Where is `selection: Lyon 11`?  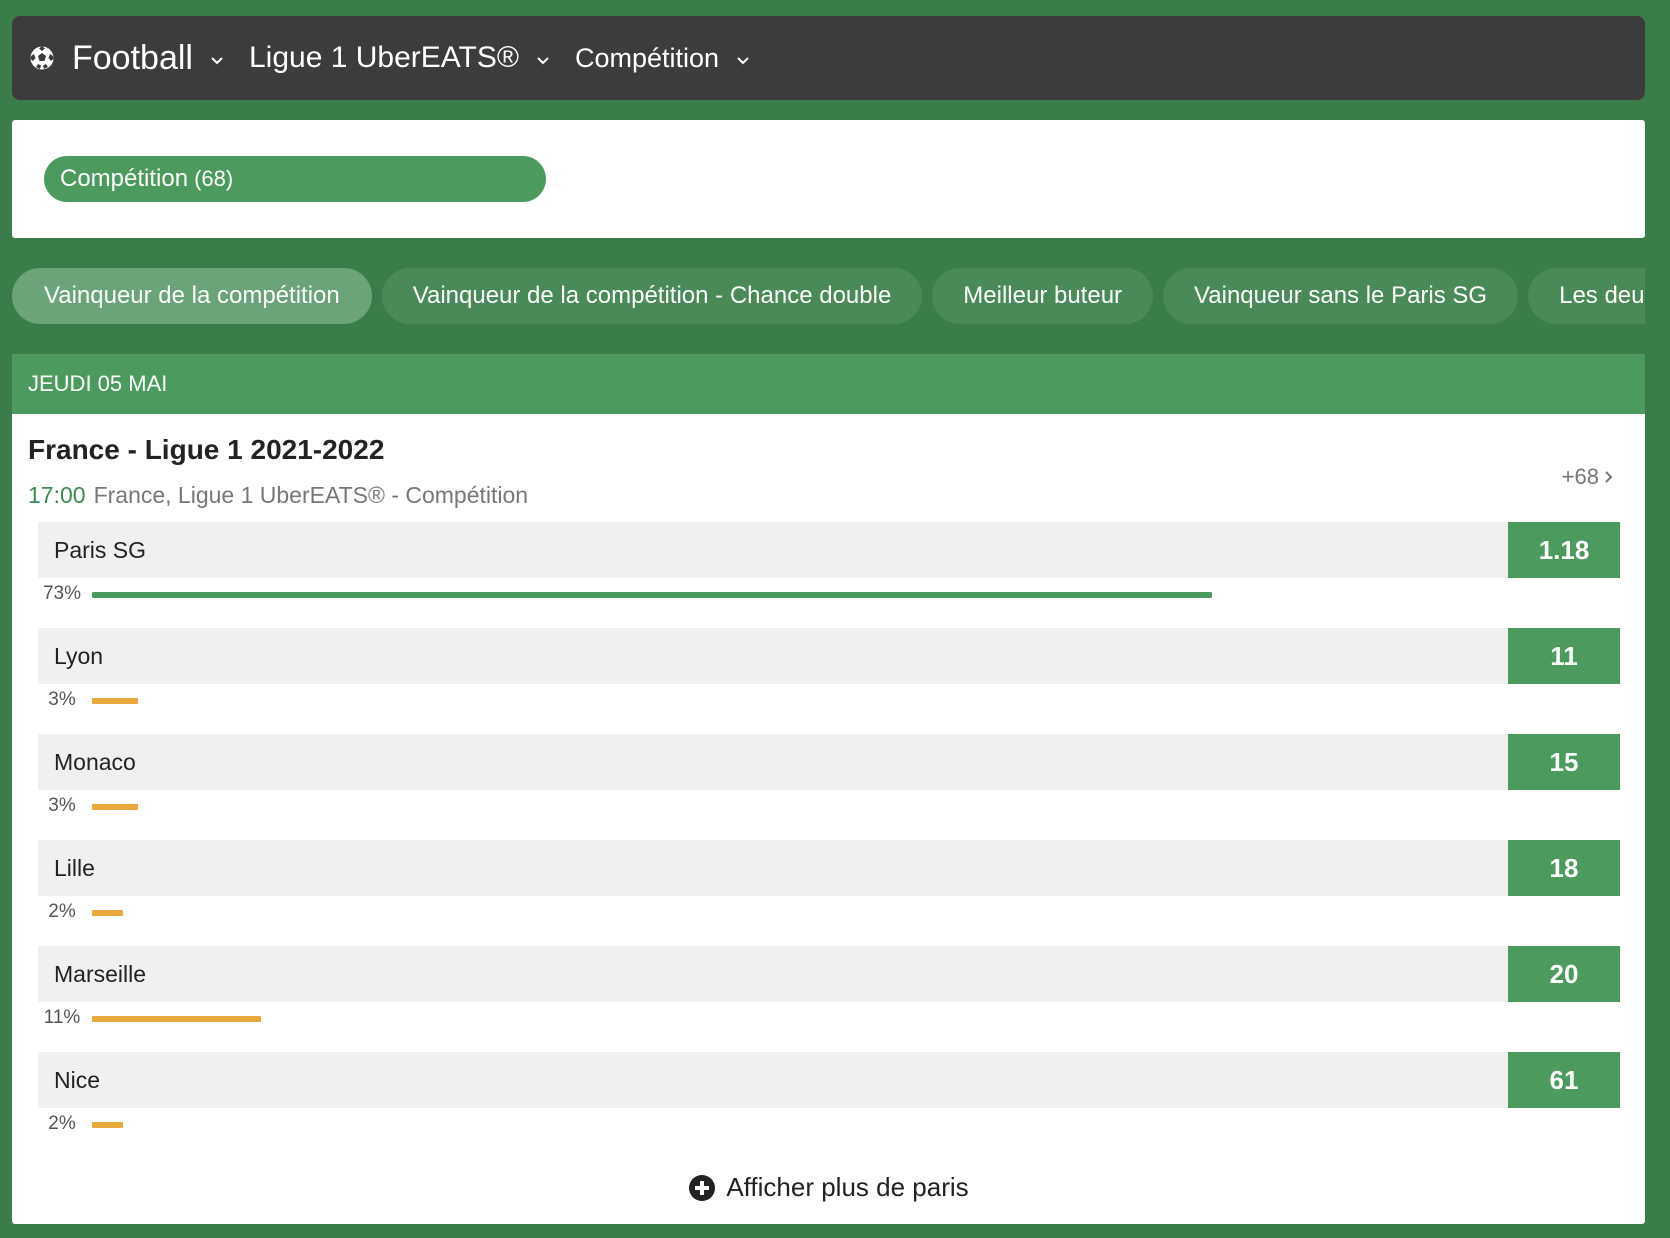 selection: Lyon 11 is located at coordinates (829, 656).